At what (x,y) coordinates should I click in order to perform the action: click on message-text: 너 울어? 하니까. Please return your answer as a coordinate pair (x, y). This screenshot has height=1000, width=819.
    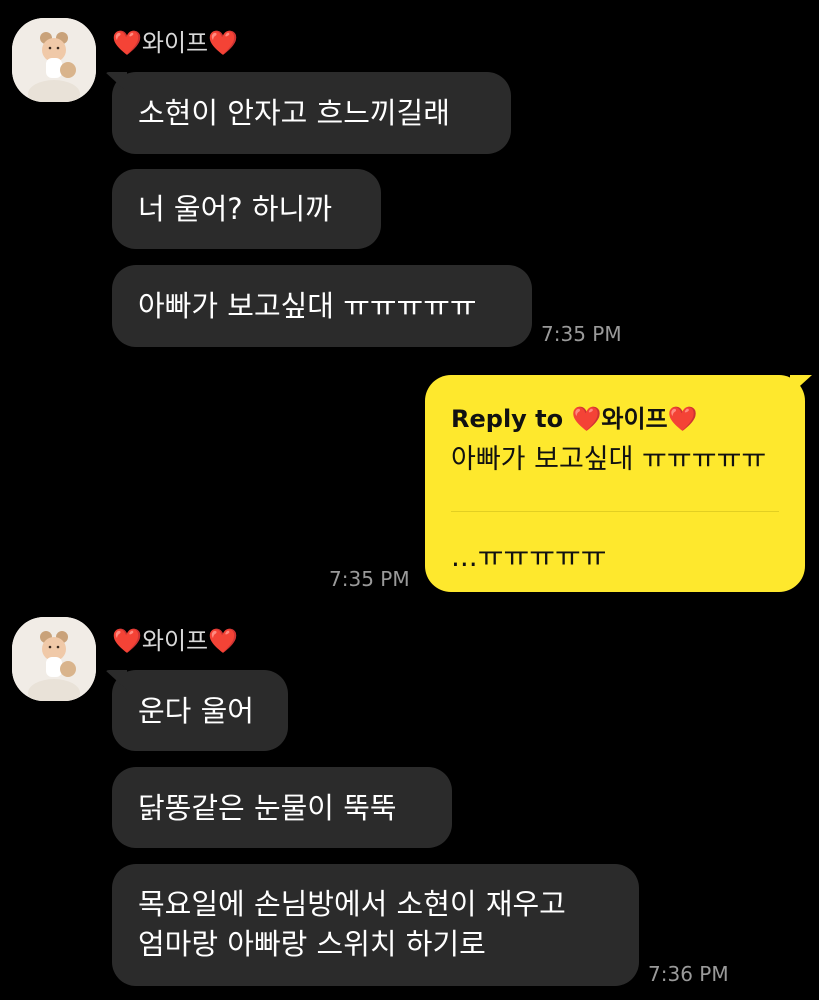
    Looking at the image, I should click on (235, 209).